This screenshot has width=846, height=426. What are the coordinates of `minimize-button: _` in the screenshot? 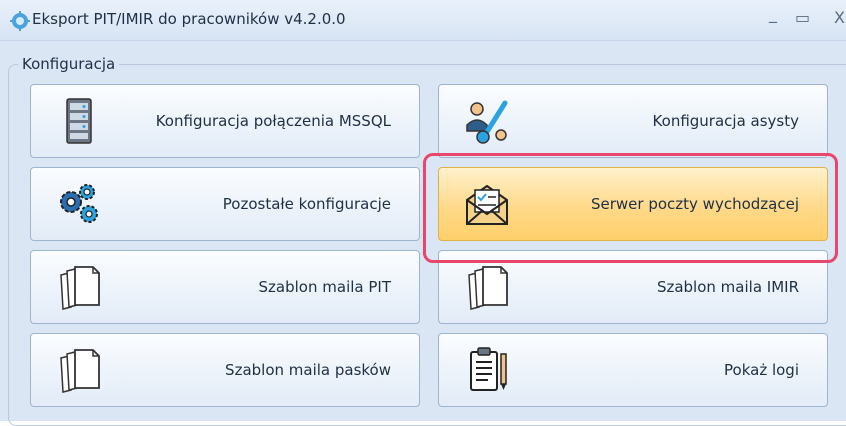 It's located at (773, 13).